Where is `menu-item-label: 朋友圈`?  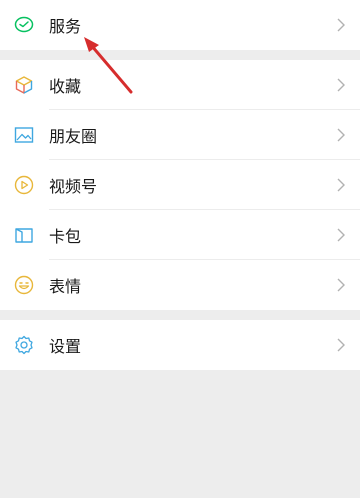
menu-item-label: 朋友圈 is located at coordinates (73, 136).